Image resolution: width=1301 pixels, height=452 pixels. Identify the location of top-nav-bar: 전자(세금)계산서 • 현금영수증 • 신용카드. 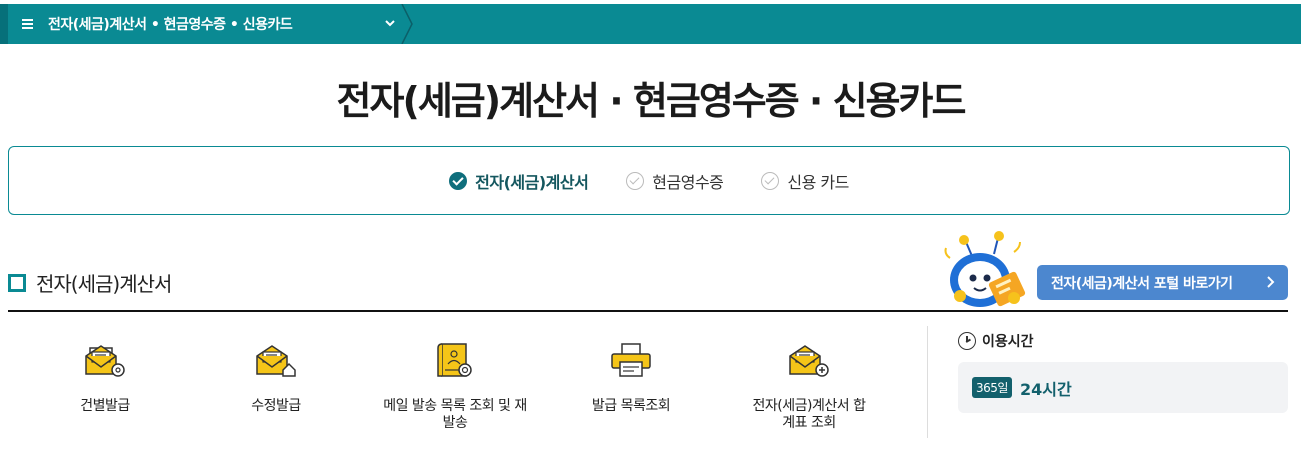
(650, 24).